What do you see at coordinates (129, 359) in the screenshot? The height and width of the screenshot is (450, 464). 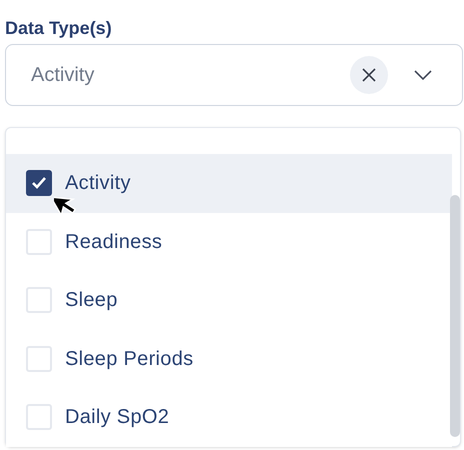 I see `option-label: Sleep Periods` at bounding box center [129, 359].